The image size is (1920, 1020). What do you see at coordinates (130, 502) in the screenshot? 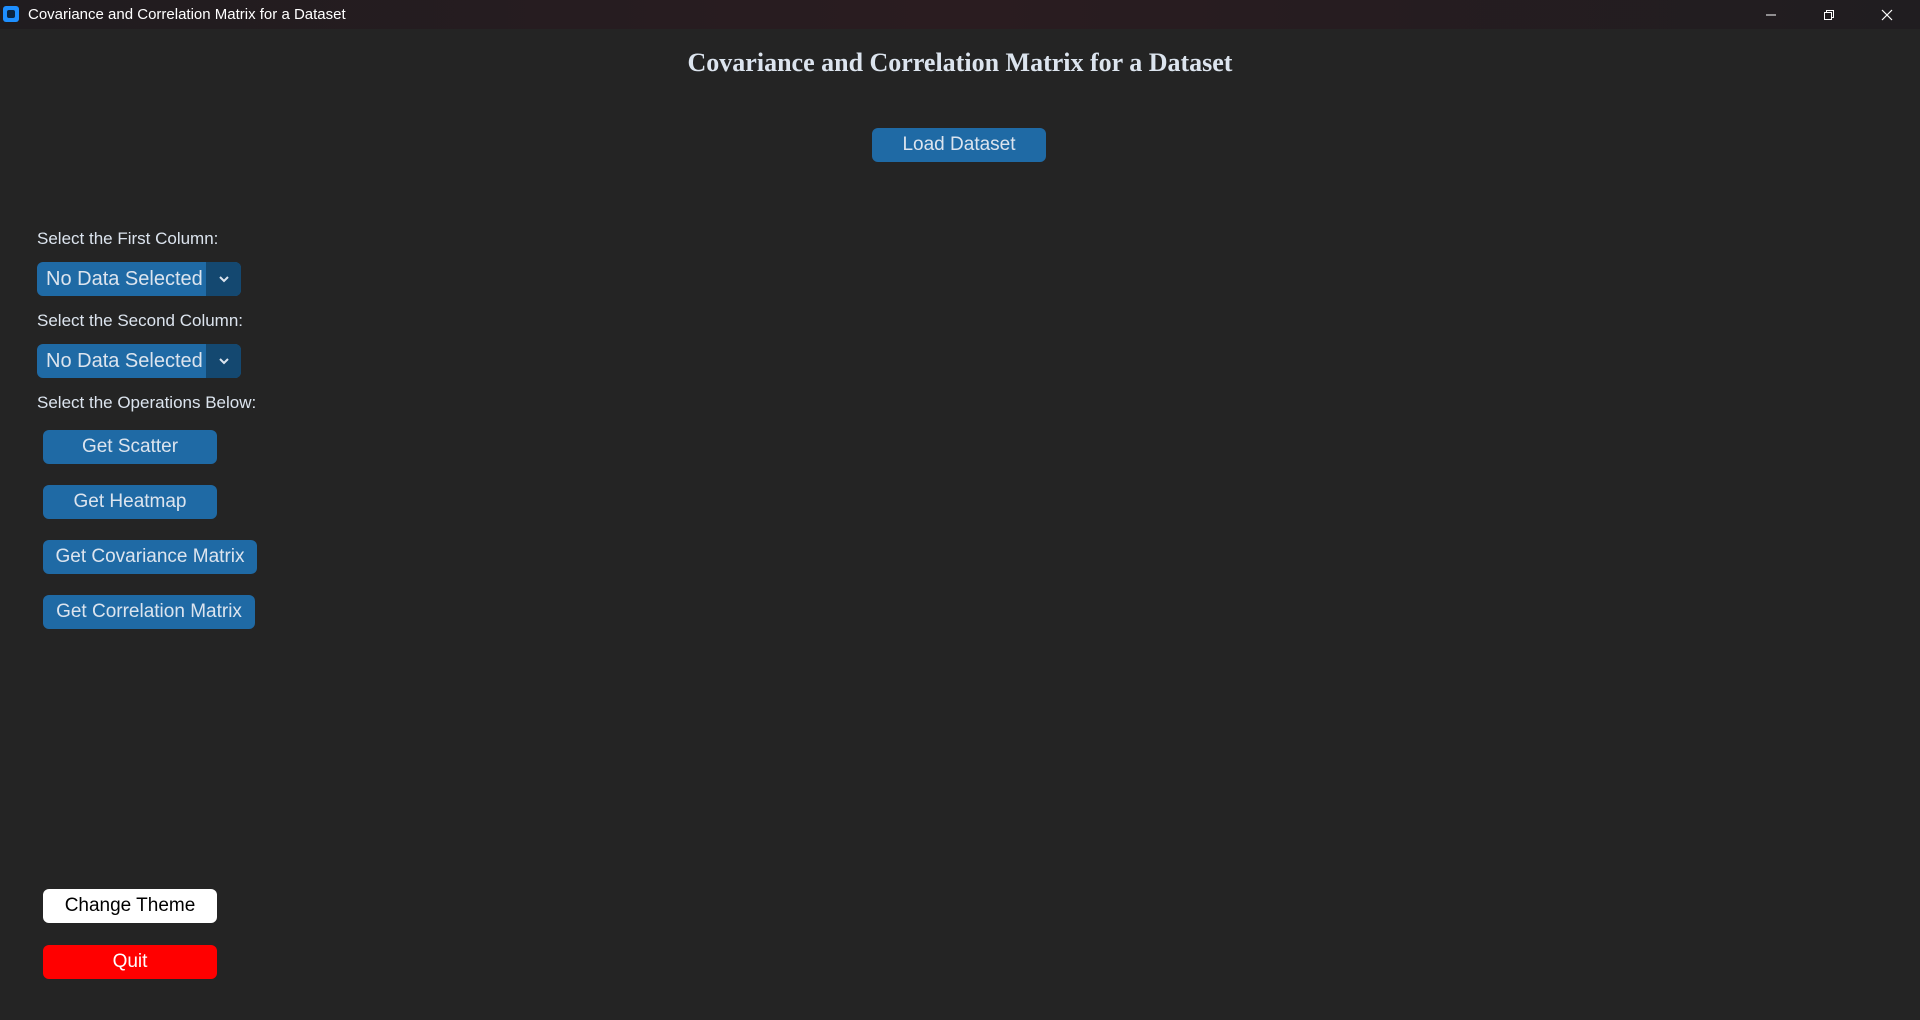
I see `get-heatmap-button: Get Heatmap` at bounding box center [130, 502].